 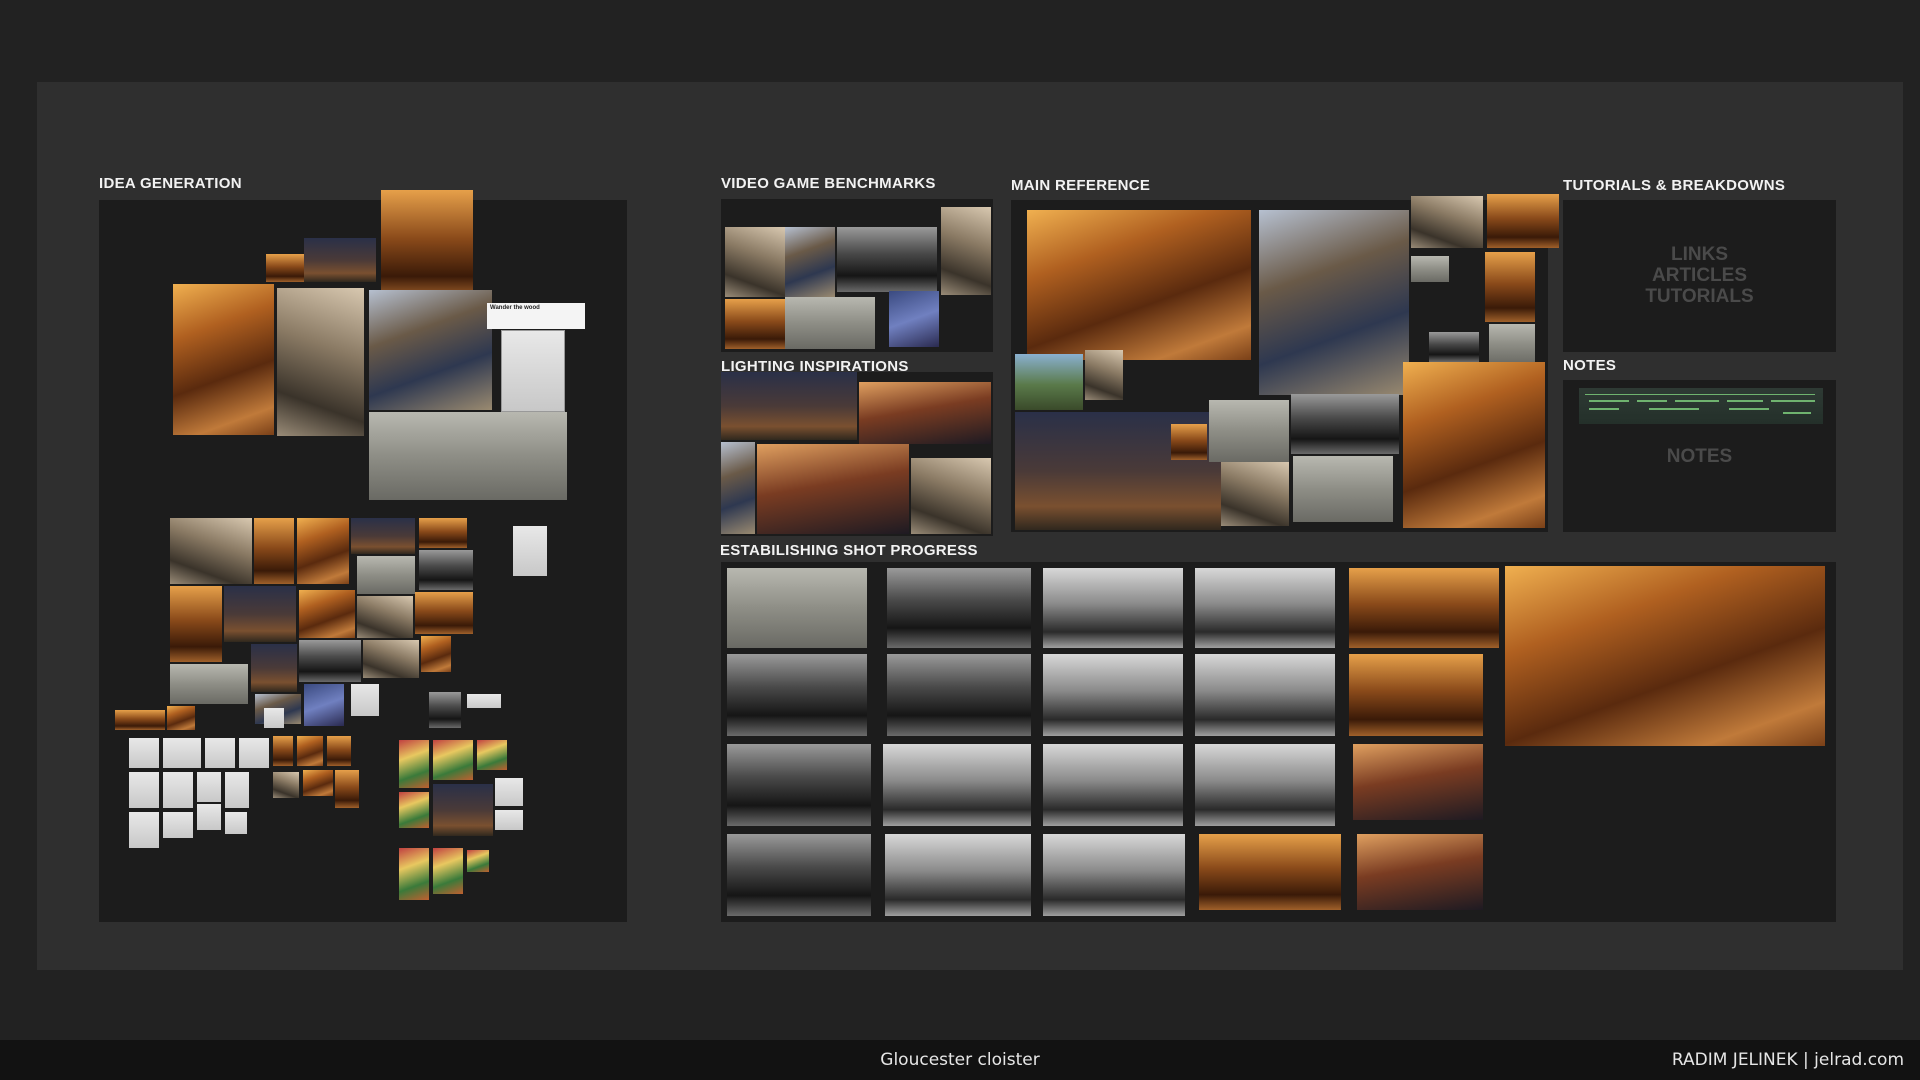 I want to click on notes-table-image, so click(x=1701, y=406).